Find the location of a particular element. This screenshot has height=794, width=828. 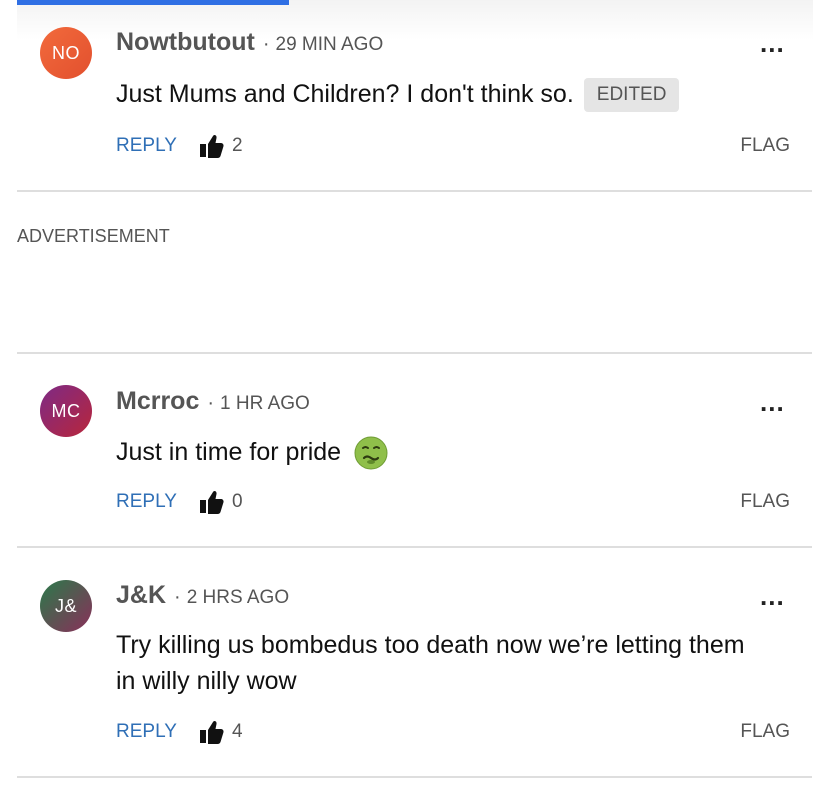

comment-actions: REPLY 2 FLAG is located at coordinates (453, 148).